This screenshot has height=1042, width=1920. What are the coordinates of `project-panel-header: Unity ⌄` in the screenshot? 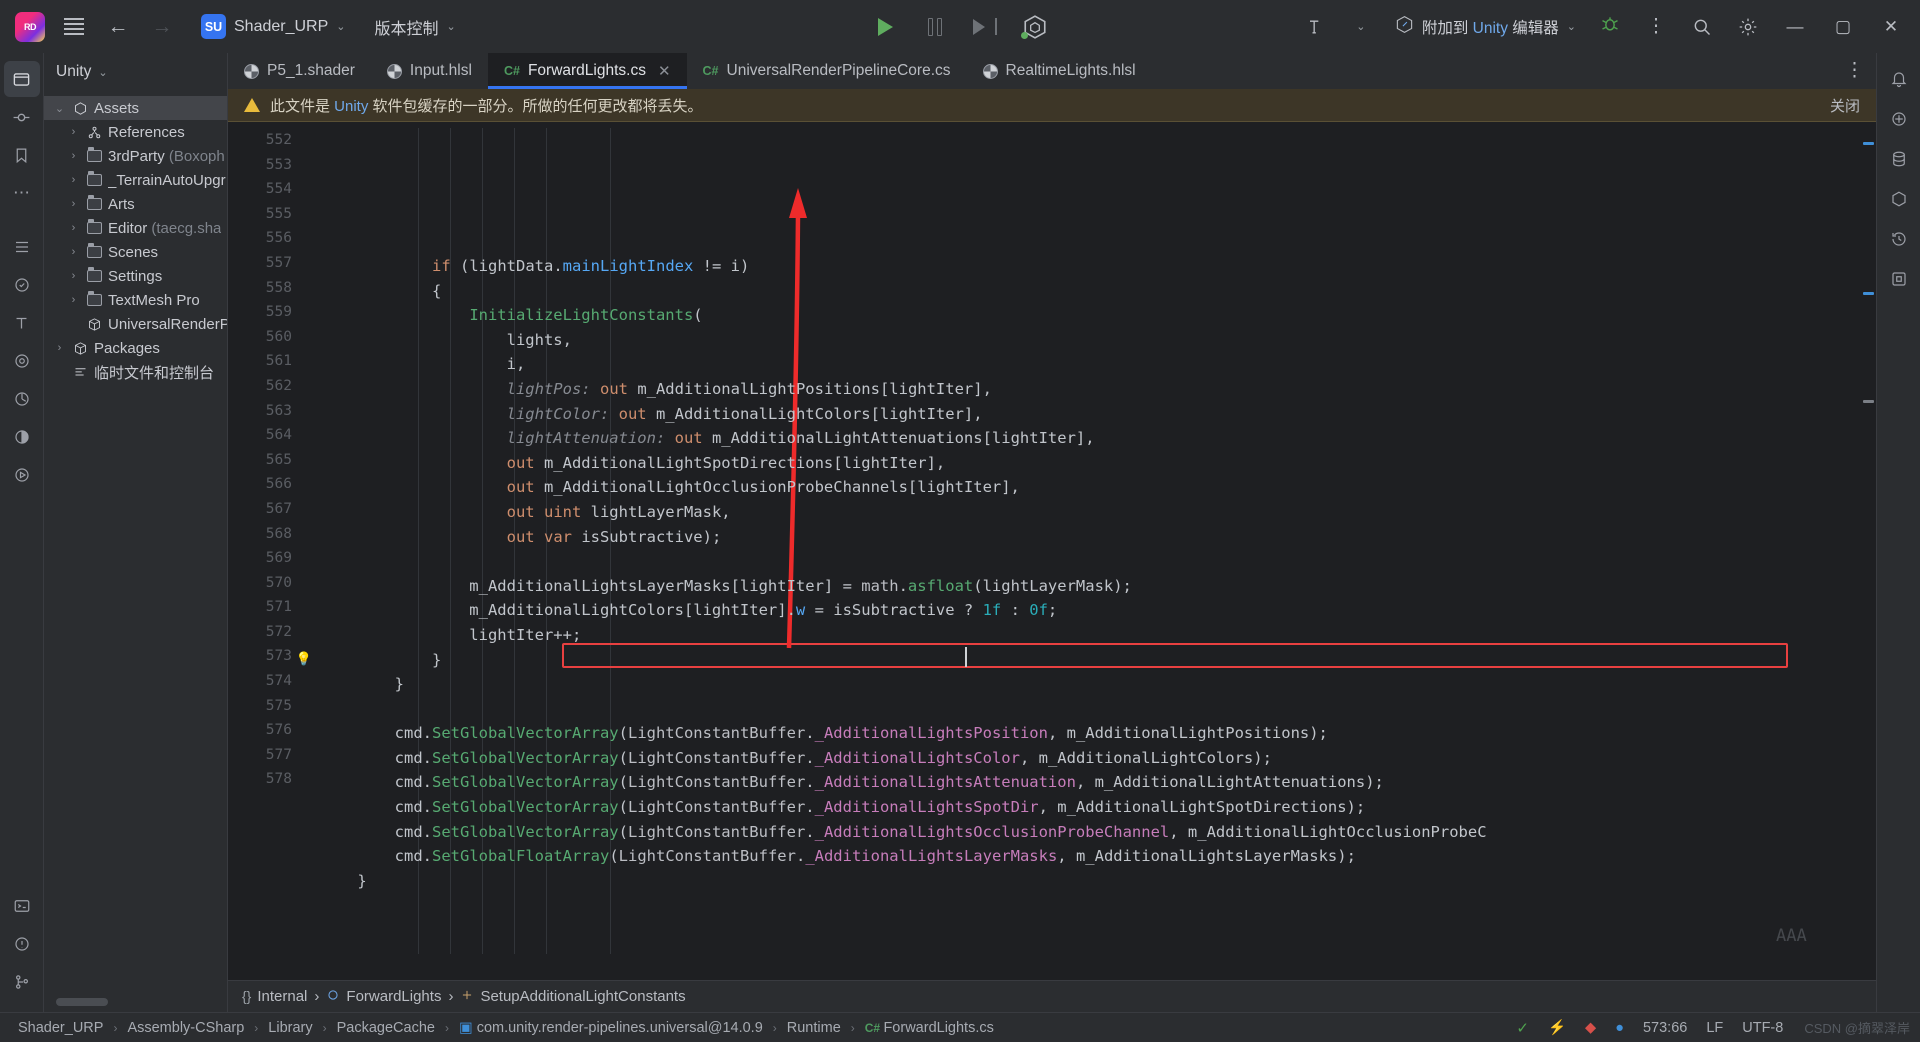 It's located at (135, 72).